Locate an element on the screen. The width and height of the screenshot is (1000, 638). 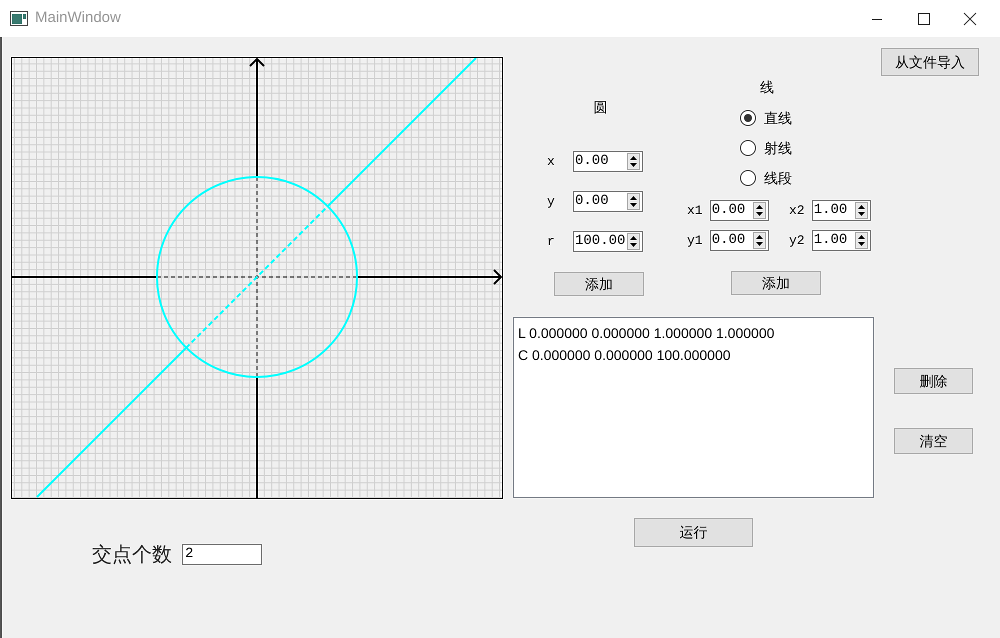
coordinate-label: x2 is located at coordinates (797, 211).